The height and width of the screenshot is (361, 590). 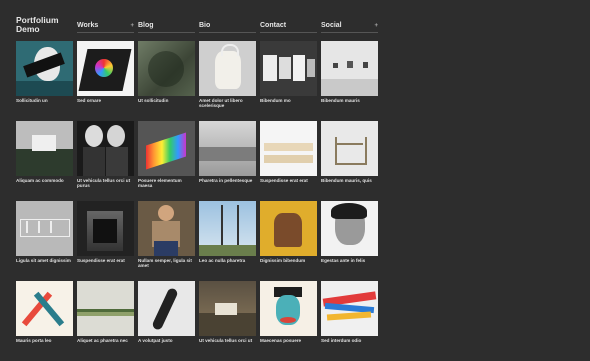 I want to click on nav-social: Social +, so click(x=349, y=27).